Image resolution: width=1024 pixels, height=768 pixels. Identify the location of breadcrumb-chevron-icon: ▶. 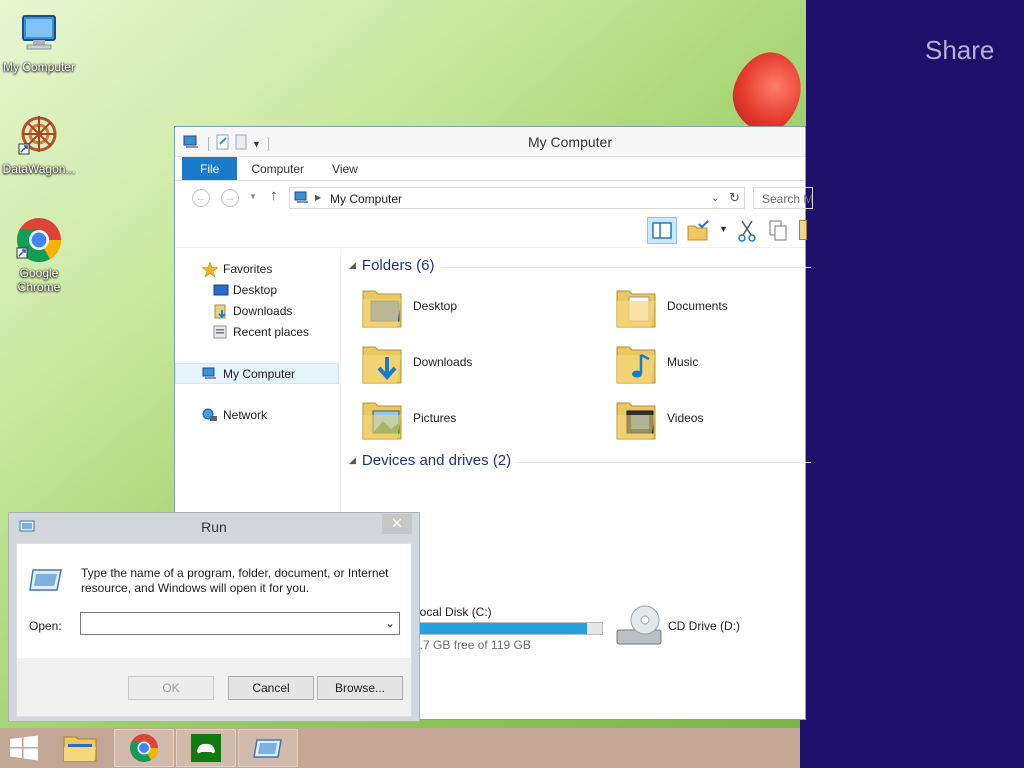
(318, 197).